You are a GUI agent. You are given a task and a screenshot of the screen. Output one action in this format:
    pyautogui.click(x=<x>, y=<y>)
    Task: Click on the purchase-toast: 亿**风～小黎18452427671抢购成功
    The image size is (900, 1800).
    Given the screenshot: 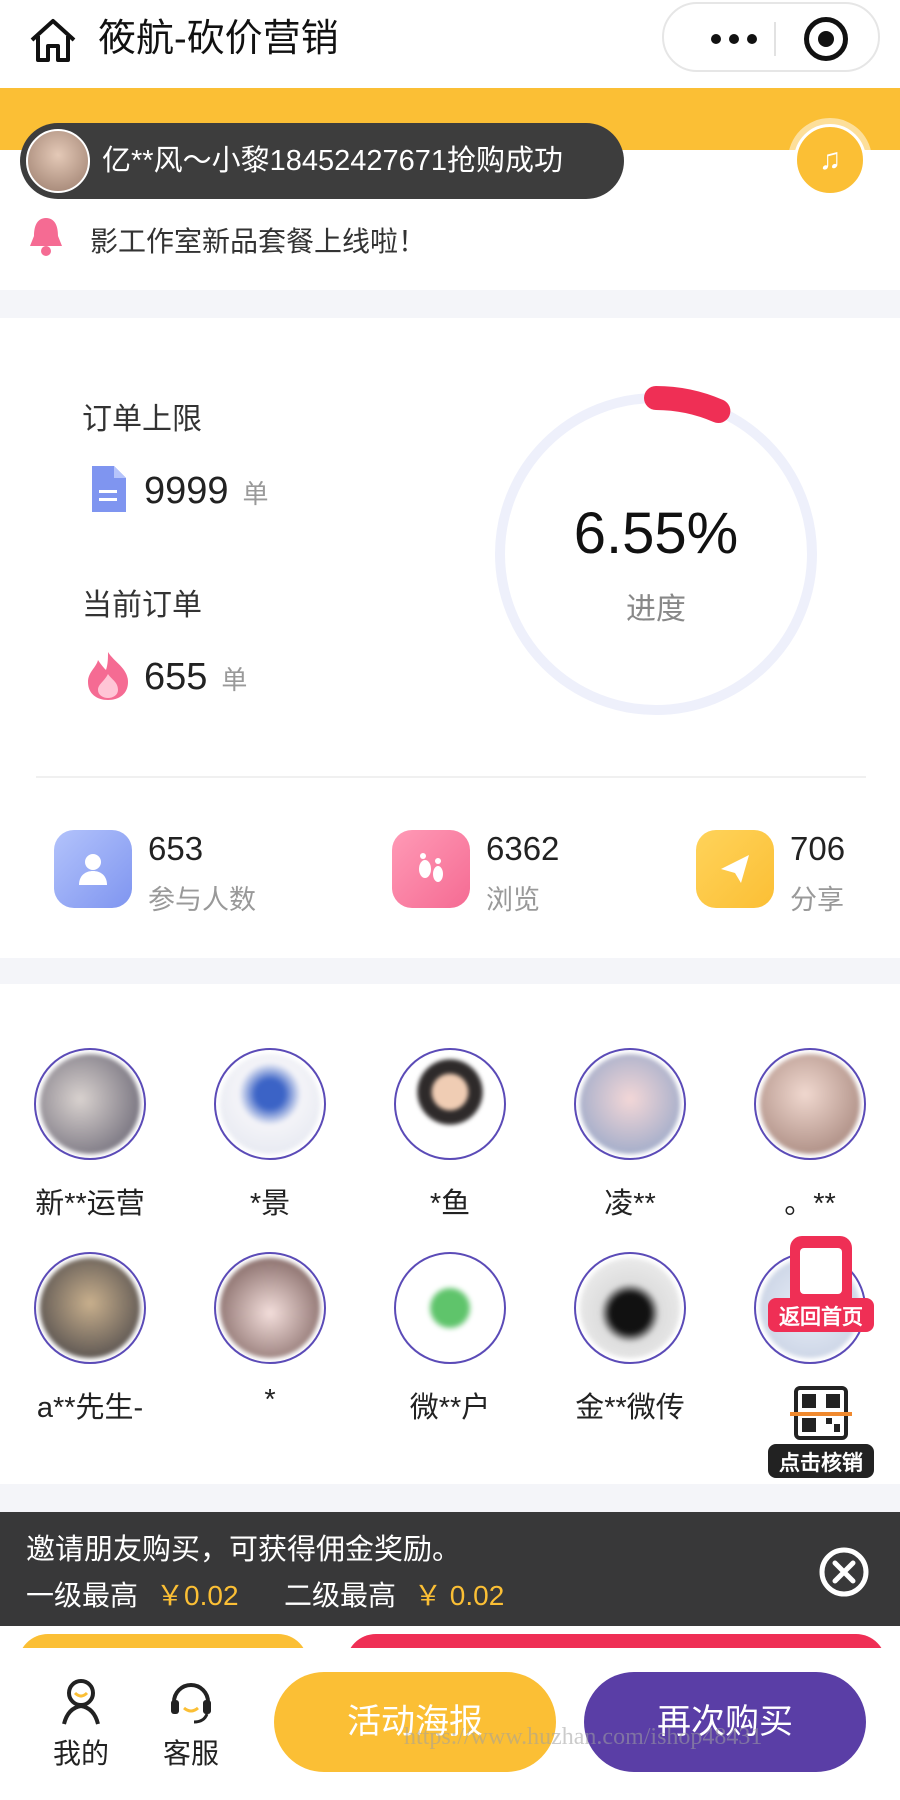 What is the action you would take?
    pyautogui.click(x=322, y=161)
    